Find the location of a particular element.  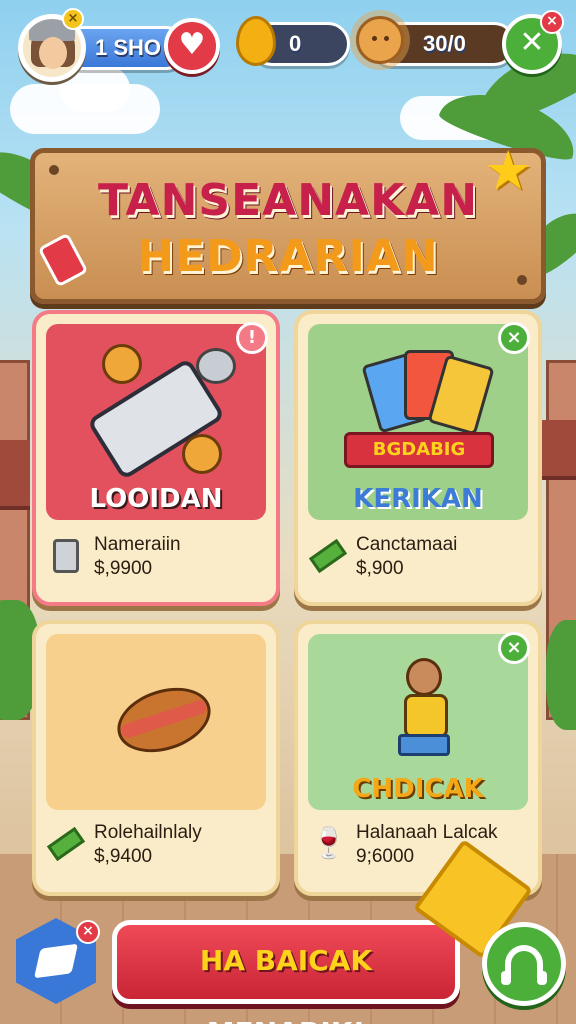

goblet-icon: 🍷 is located at coordinates (329, 843).